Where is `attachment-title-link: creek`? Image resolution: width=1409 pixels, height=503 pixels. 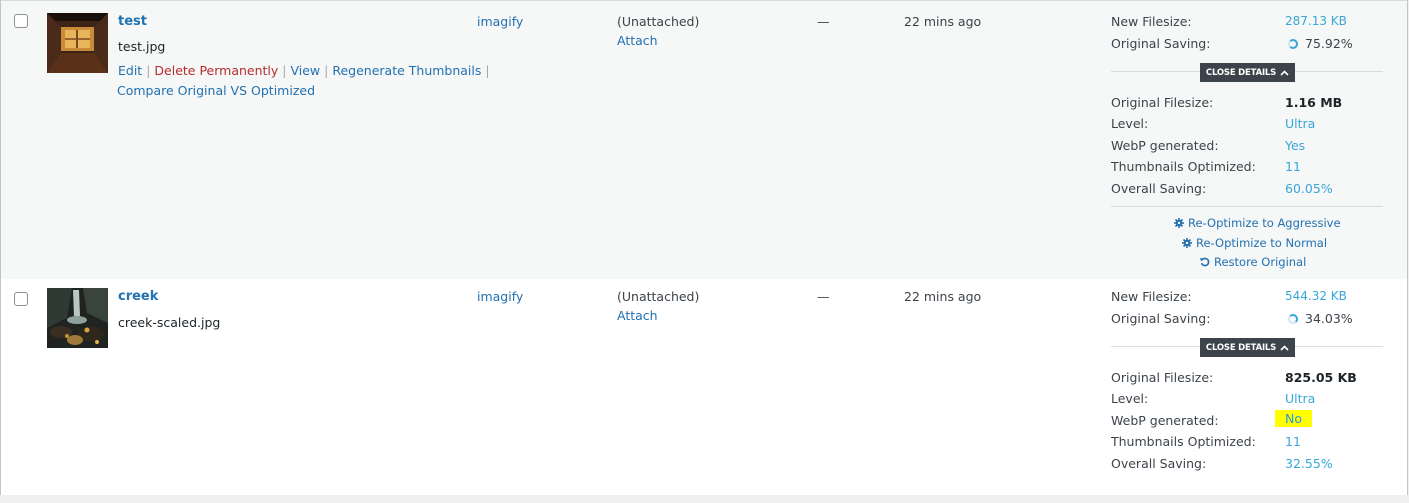 attachment-title-link: creek is located at coordinates (138, 296).